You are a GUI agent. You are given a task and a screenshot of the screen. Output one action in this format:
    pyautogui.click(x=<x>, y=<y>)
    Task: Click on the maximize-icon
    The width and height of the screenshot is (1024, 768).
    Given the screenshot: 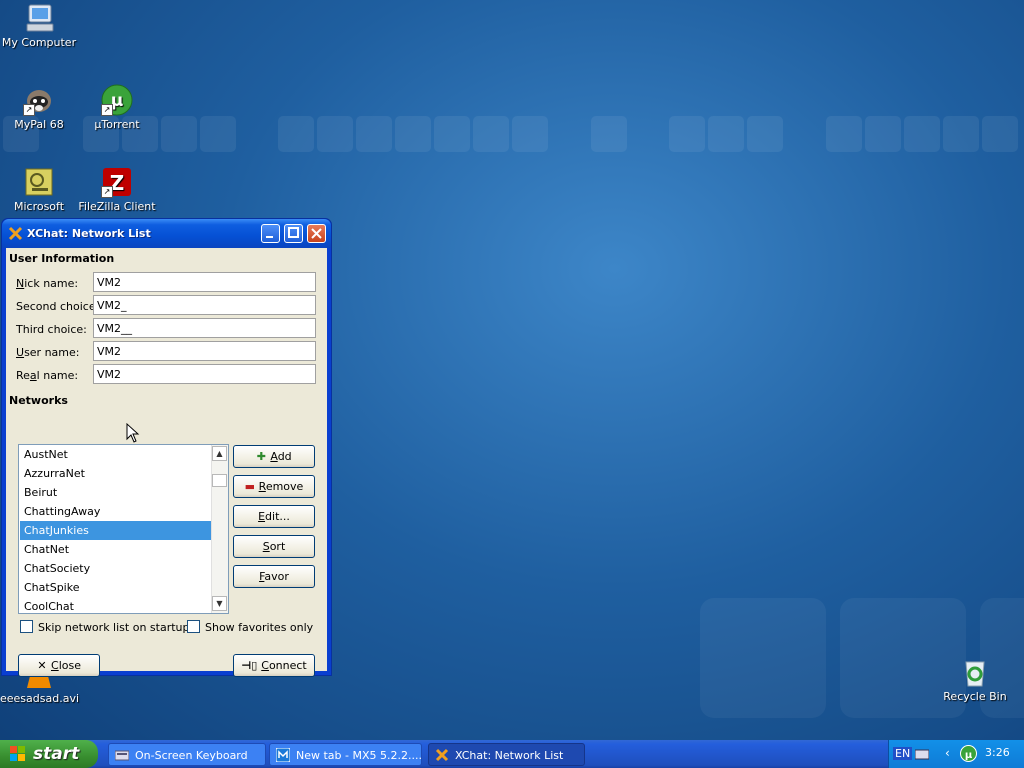 What is the action you would take?
    pyautogui.click(x=293, y=232)
    